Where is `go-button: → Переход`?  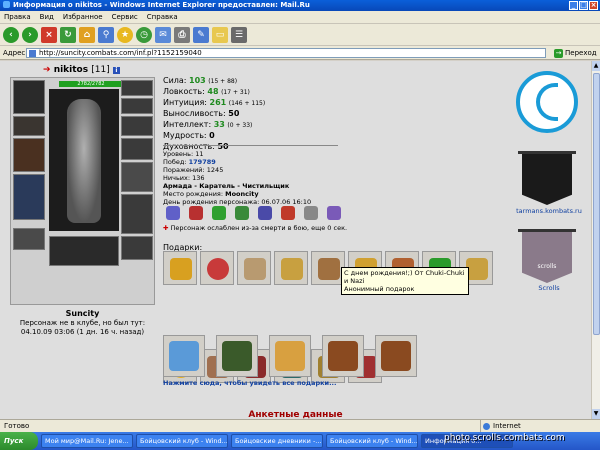
go-button: → Переход is located at coordinates (575, 53).